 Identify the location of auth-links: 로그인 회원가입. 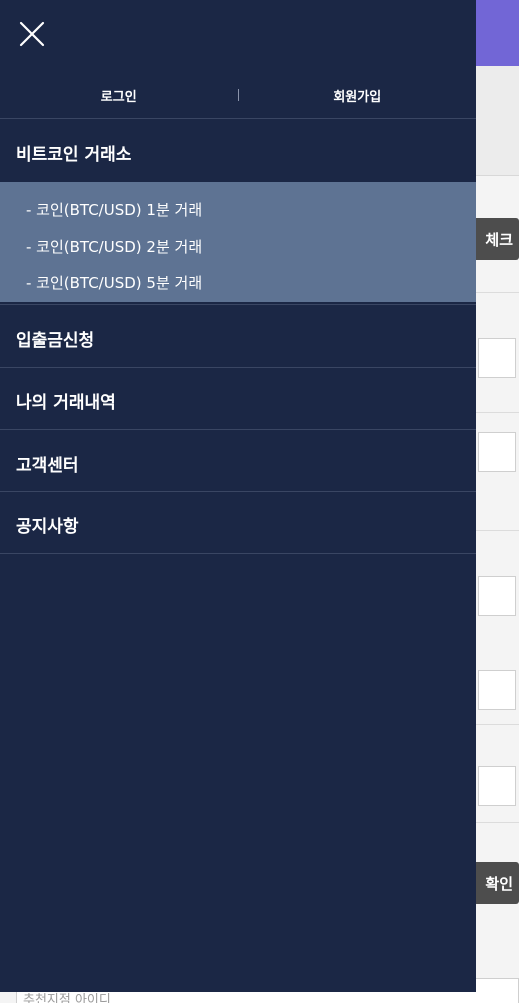
(238, 95).